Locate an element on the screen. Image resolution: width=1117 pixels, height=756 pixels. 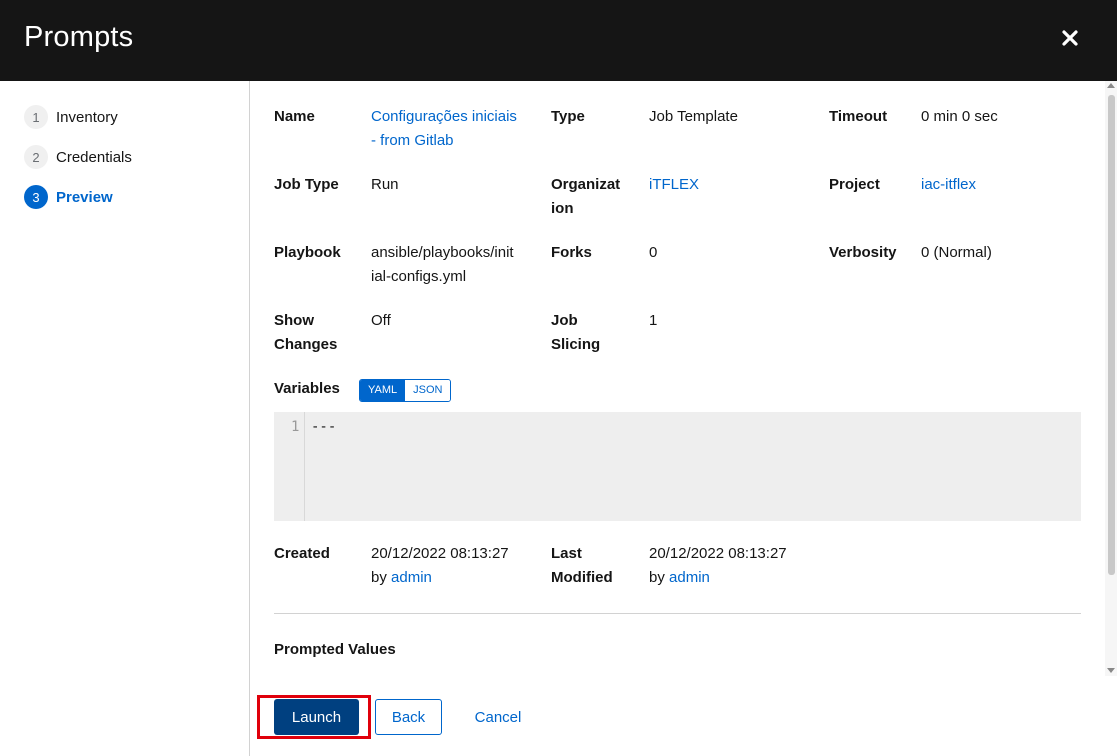
name-label: Name is located at coordinates (294, 116).